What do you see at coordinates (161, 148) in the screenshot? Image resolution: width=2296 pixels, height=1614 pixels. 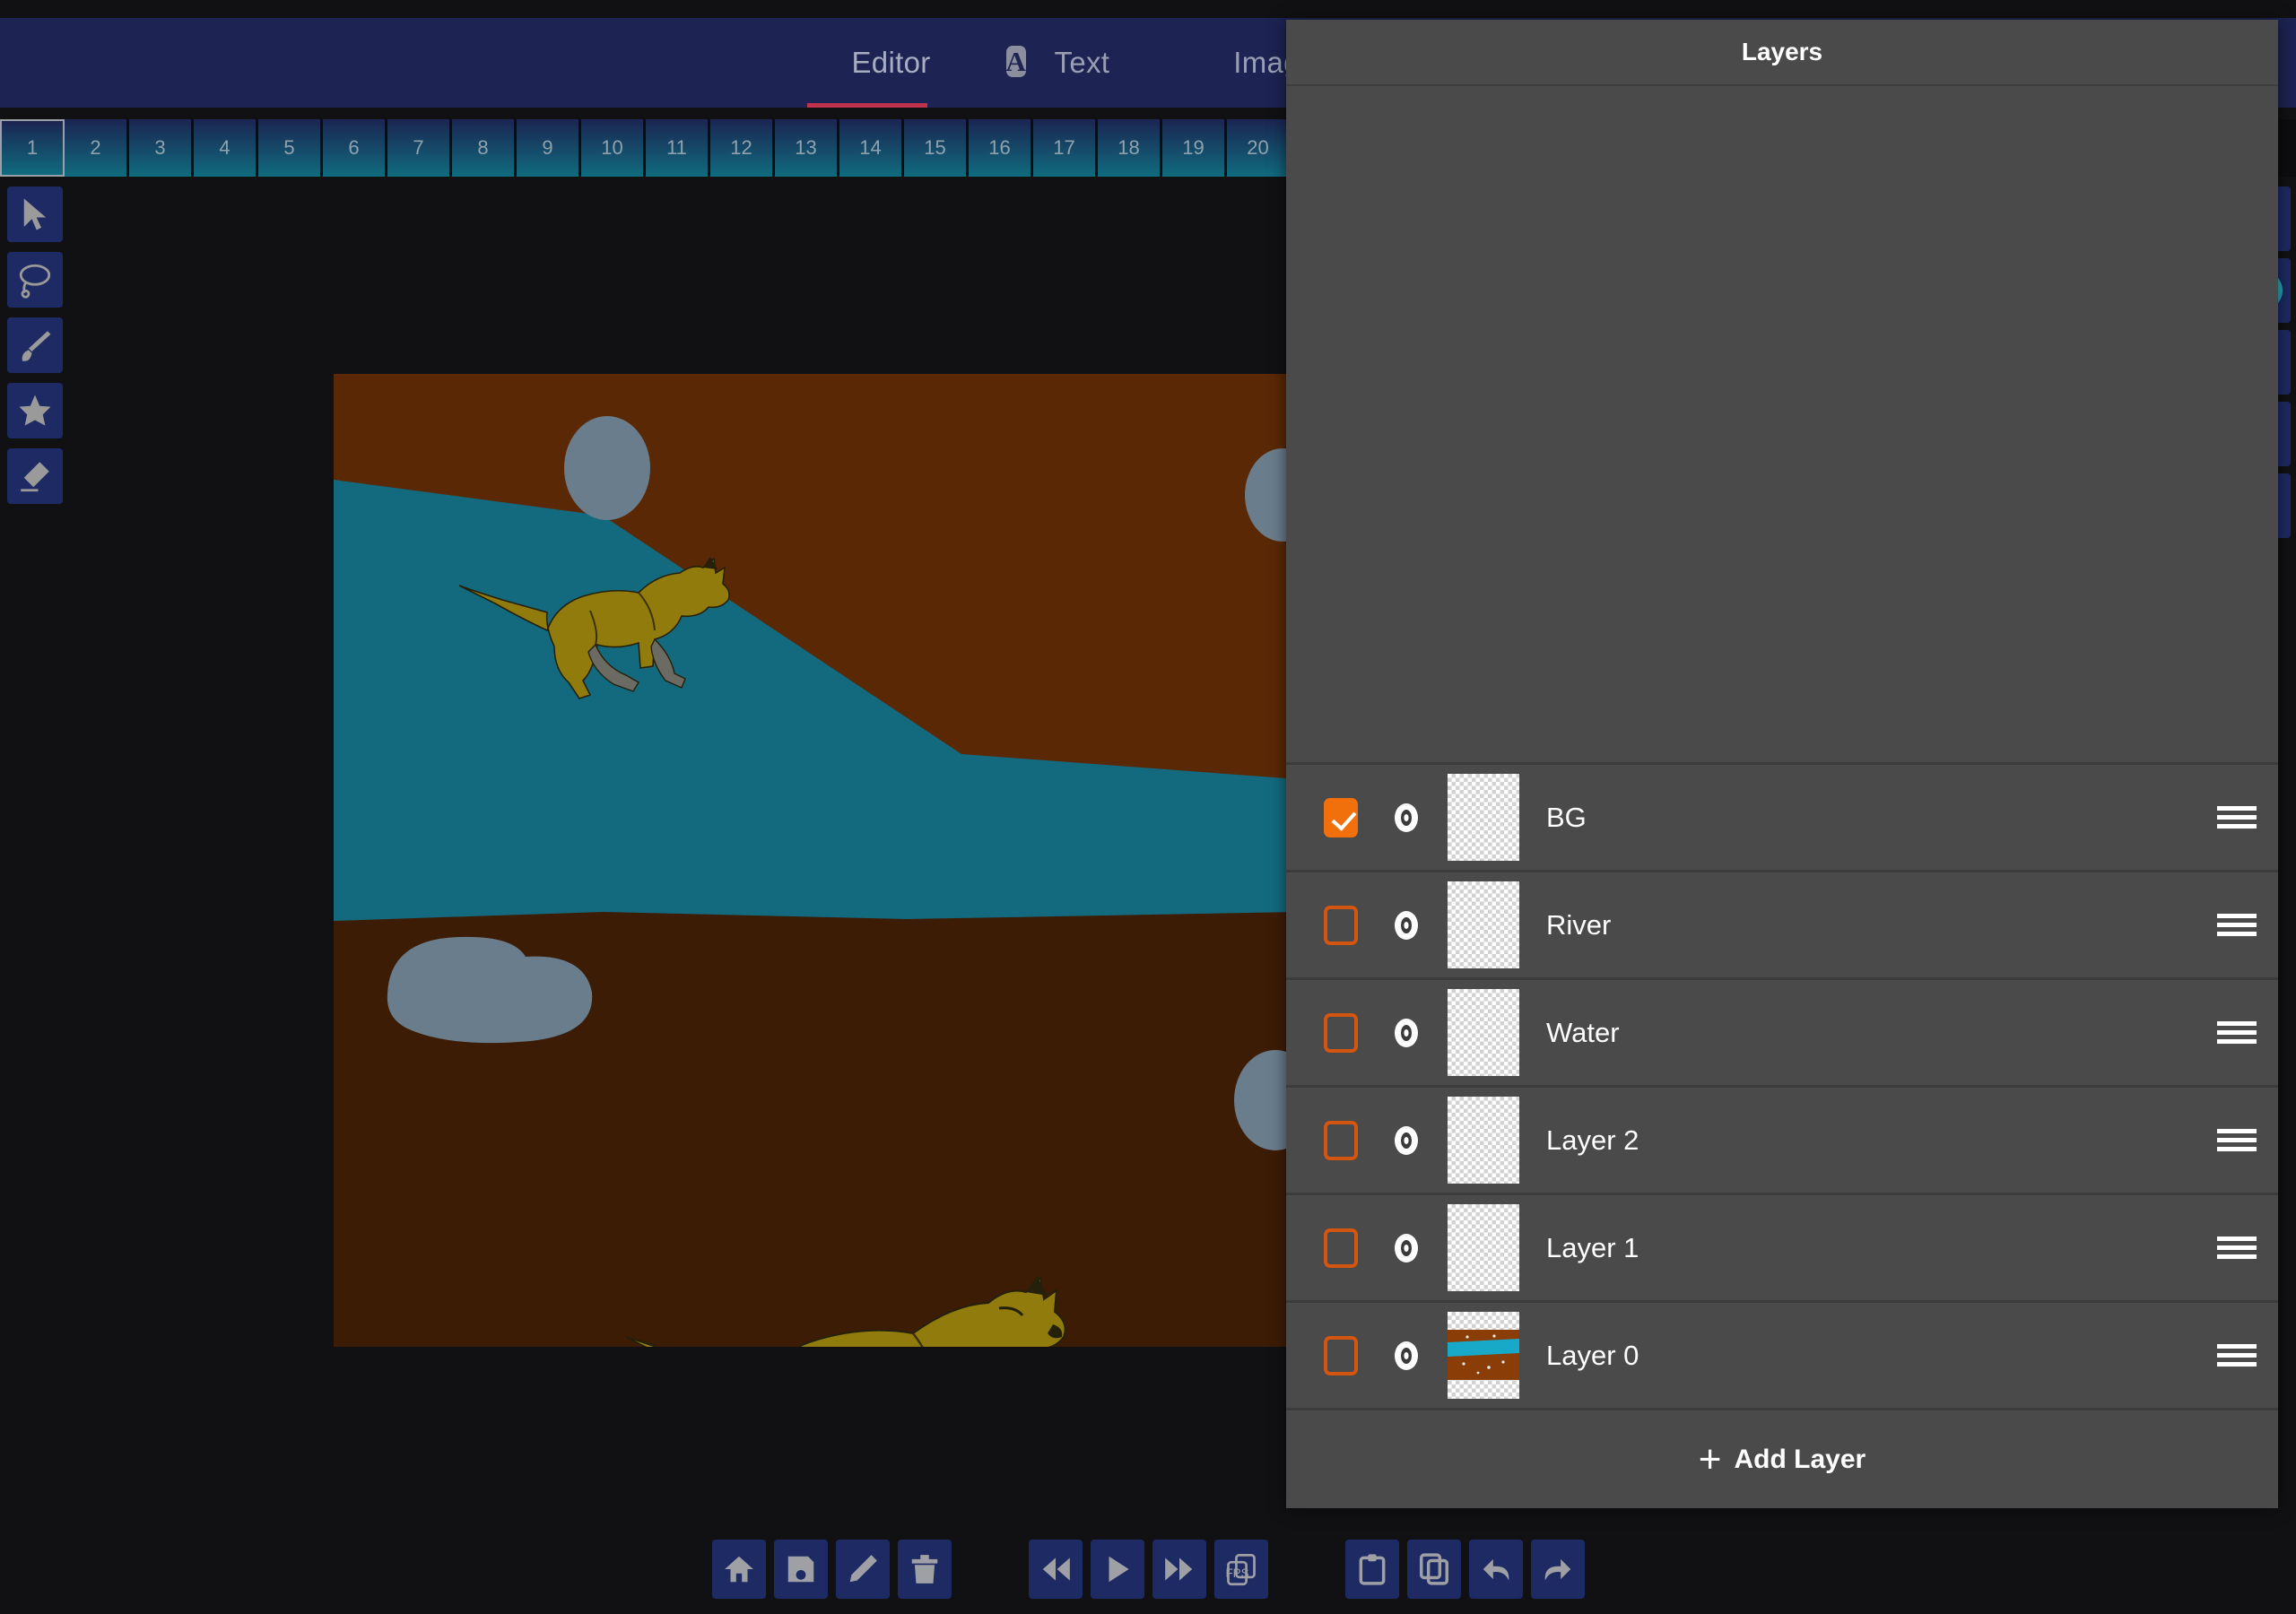 I see `frame-3: 3` at bounding box center [161, 148].